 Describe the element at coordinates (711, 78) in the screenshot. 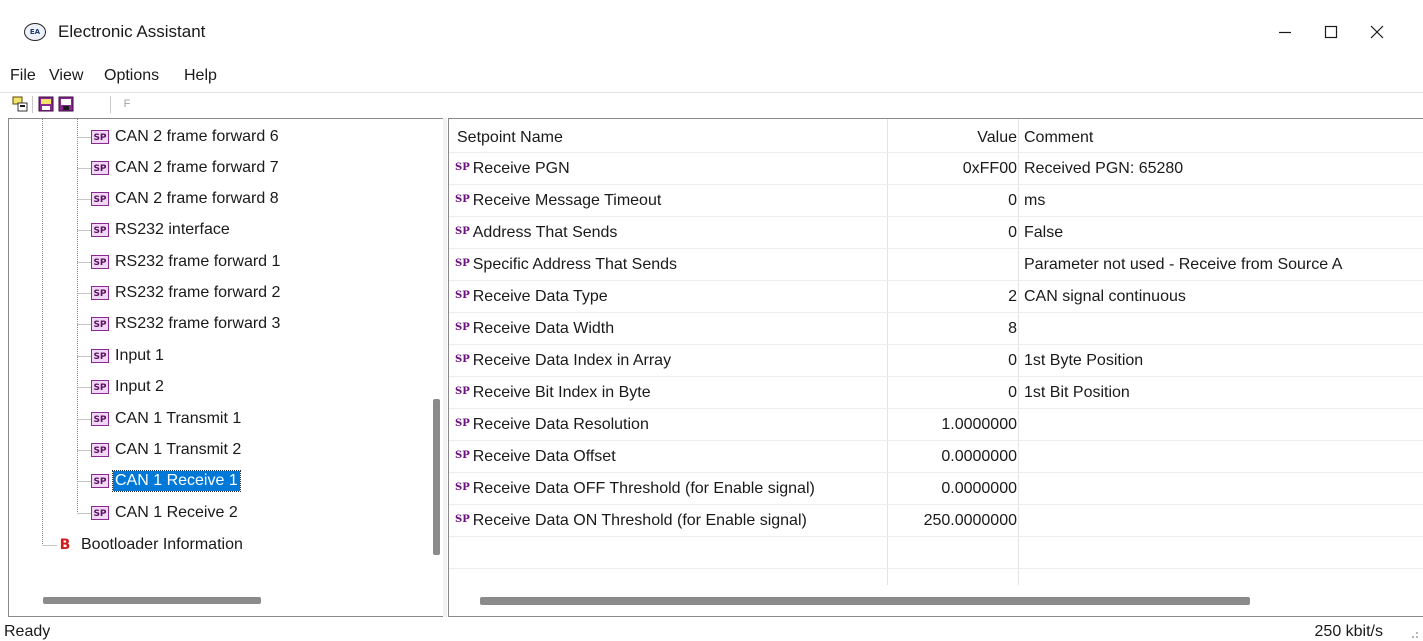

I see `menu-bar: File View Options Help` at that location.